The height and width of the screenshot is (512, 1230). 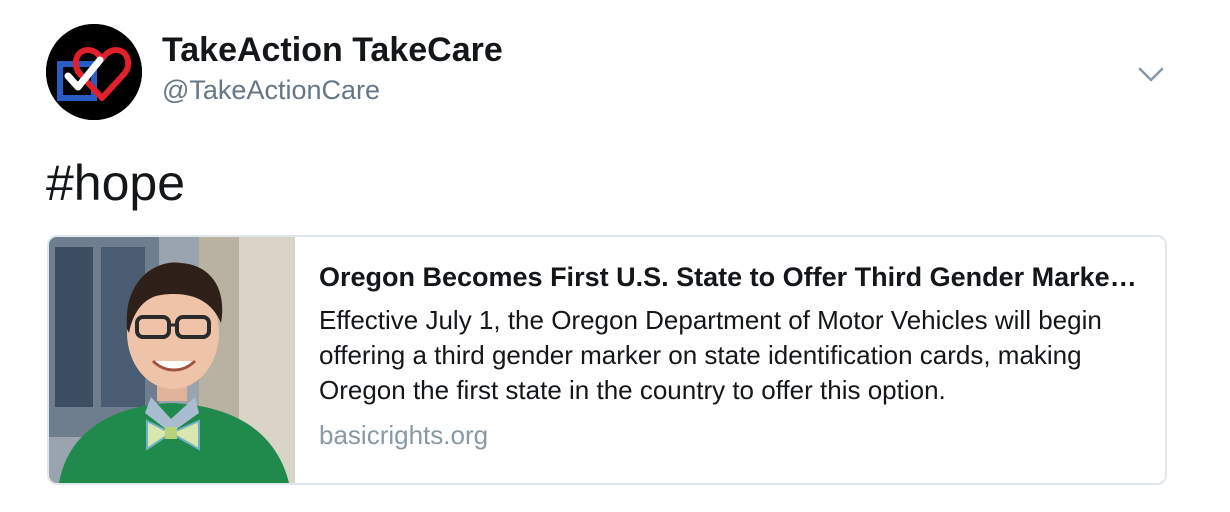 I want to click on heart-checkmark-logo-icon, so click(x=94, y=72).